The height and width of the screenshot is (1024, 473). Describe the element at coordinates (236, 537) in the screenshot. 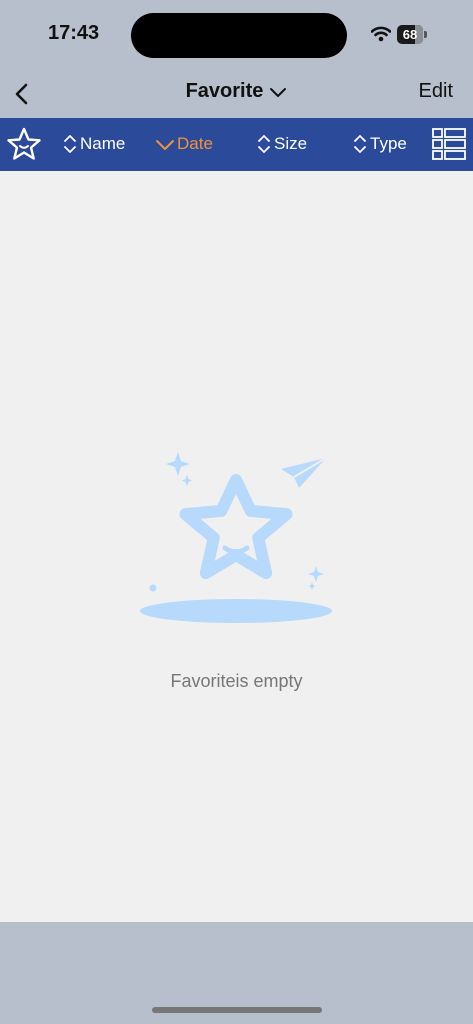

I see `smiling-star-icon` at that location.